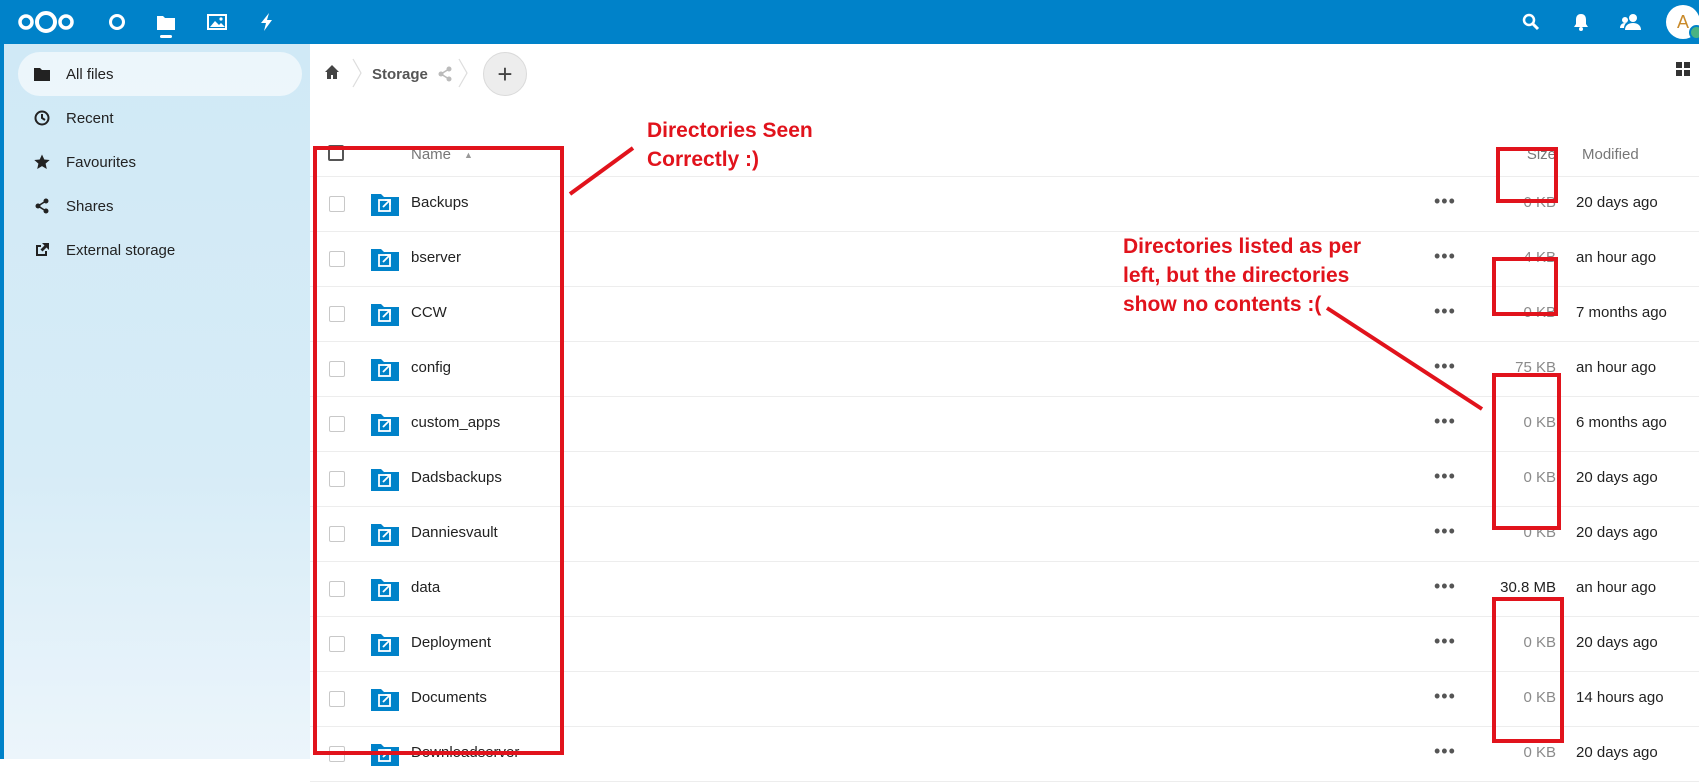 The height and width of the screenshot is (782, 1699). I want to click on files-icon, so click(166, 22).